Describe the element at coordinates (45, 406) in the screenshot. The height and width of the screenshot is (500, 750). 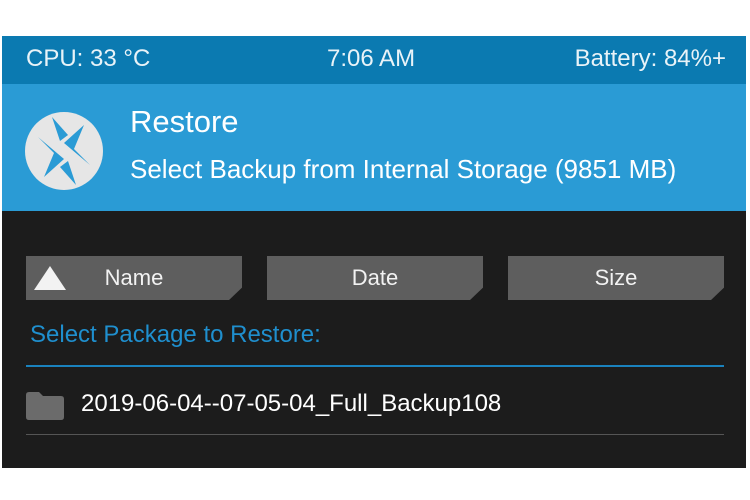
I see `folder-icon` at that location.